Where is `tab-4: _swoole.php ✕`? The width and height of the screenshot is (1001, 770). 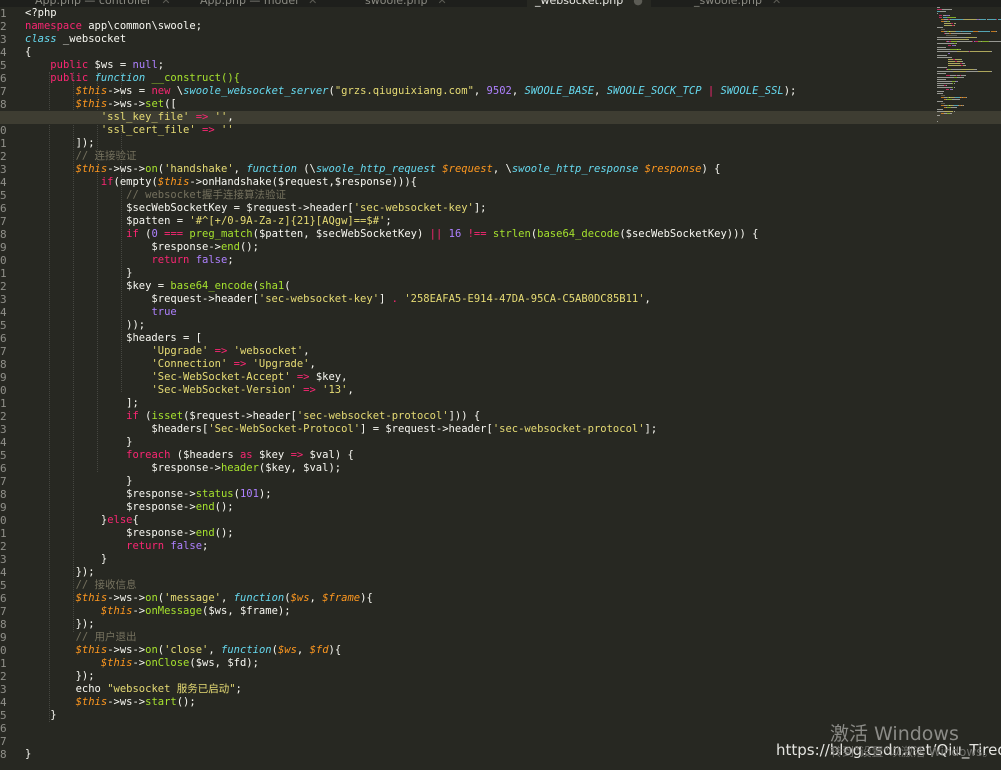
tab-4: _swoole.php ✕ is located at coordinates (737, 3).